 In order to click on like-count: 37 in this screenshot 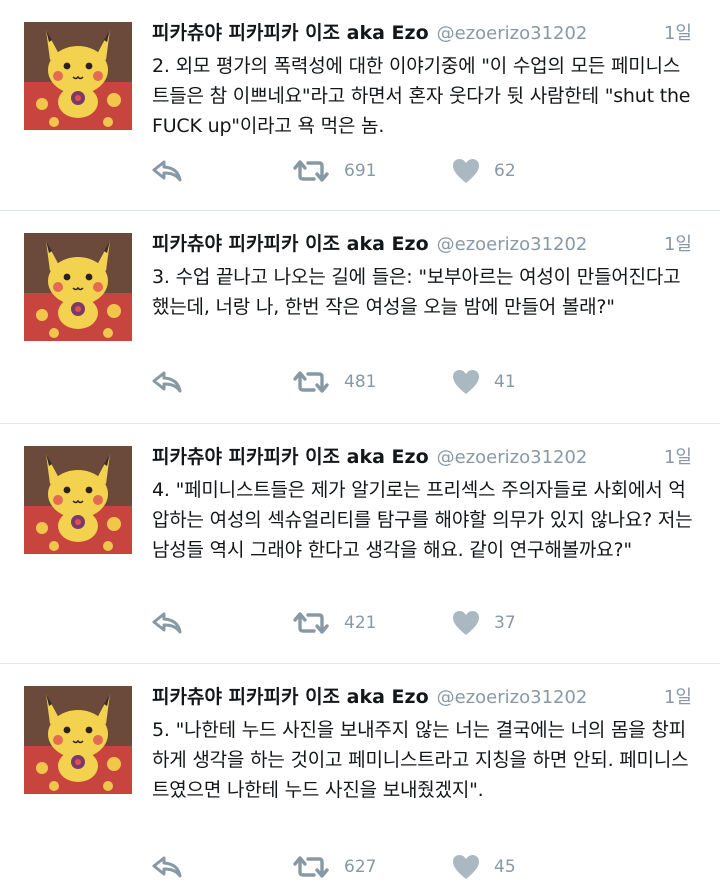, I will do `click(505, 623)`.